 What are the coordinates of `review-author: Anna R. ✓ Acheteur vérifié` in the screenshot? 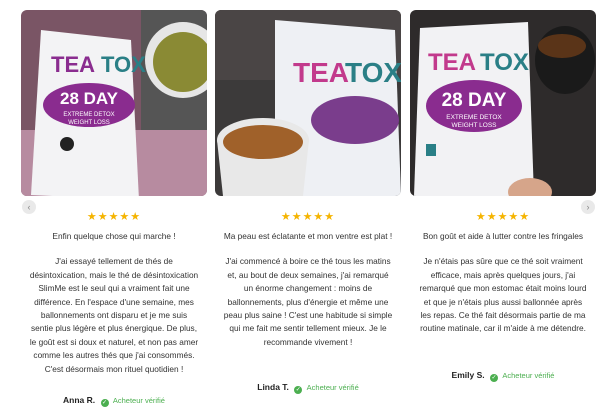 It's located at (114, 401).